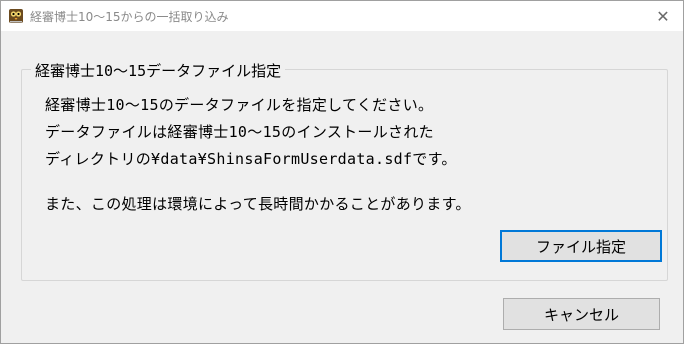 This screenshot has height=344, width=684. I want to click on select-file-button: ファイル指定, so click(581, 246).